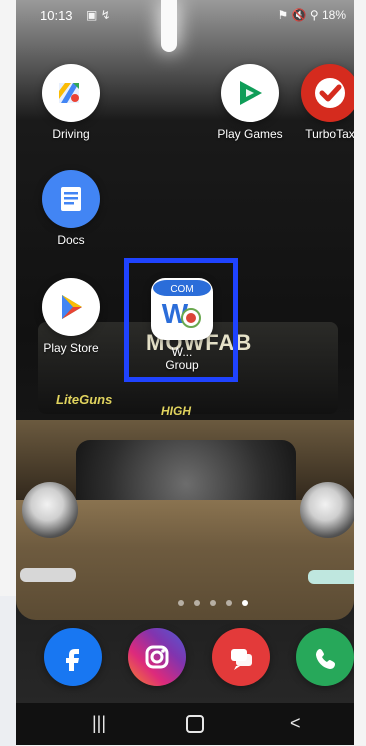 The width and height of the screenshot is (366, 746). I want to click on instagram-icon, so click(157, 657).